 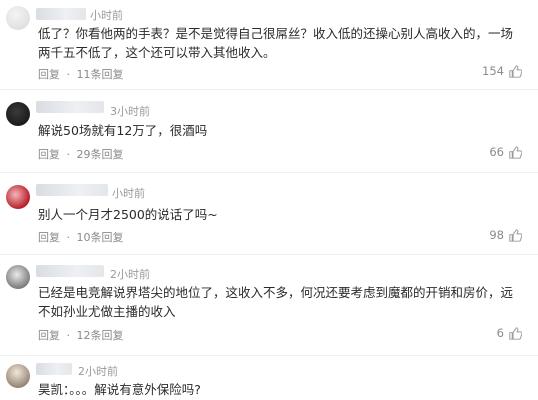 What do you see at coordinates (505, 152) in the screenshot?
I see `like-button: 66` at bounding box center [505, 152].